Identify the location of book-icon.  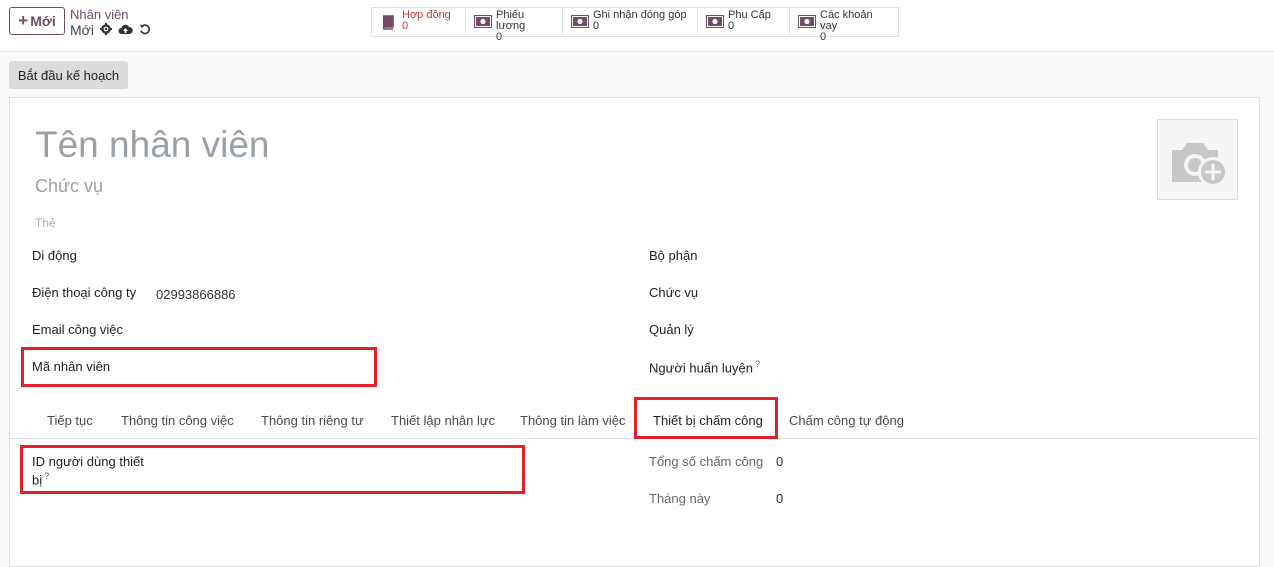
(388, 22).